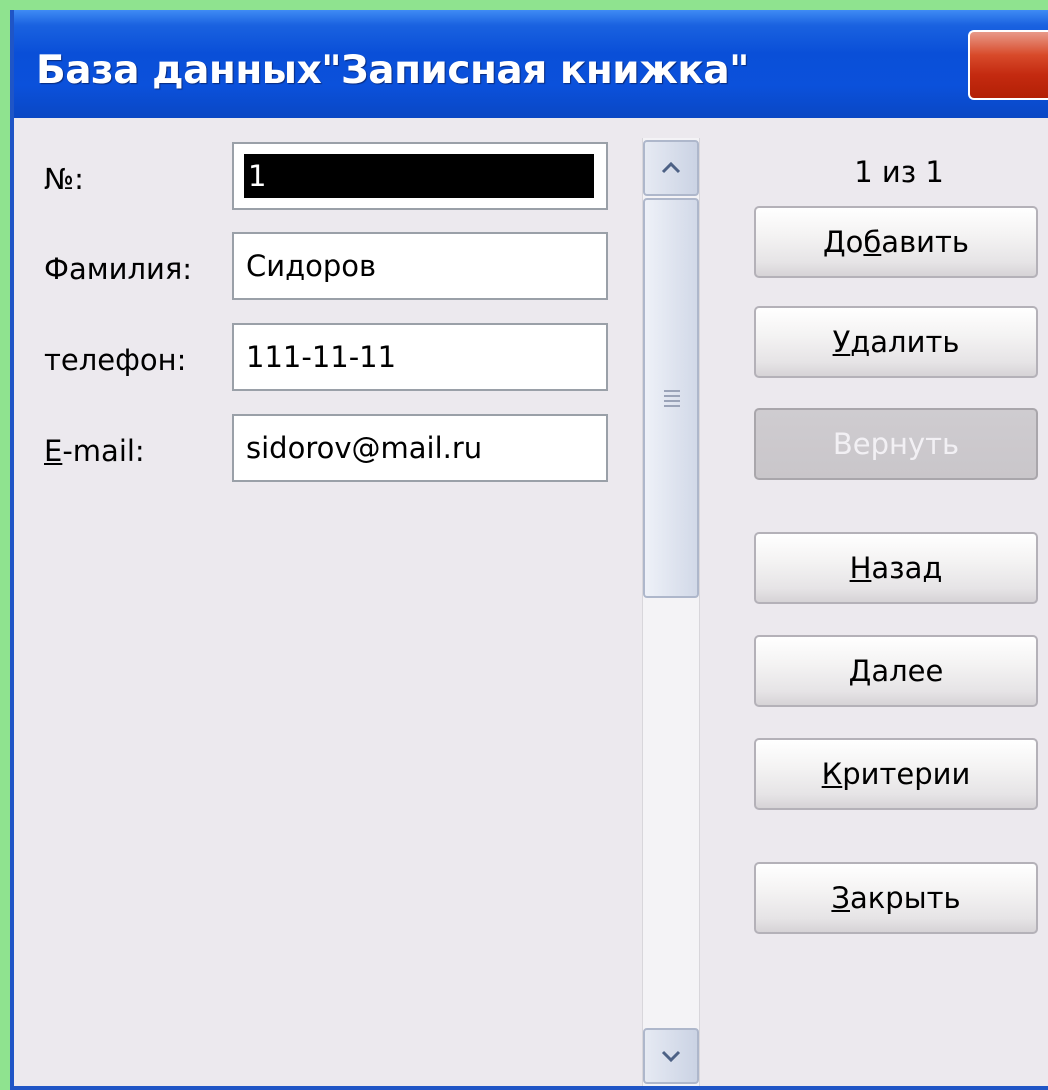 This screenshot has height=1090, width=1048. What do you see at coordinates (896, 242) in the screenshot?
I see `add-button: До б авить` at bounding box center [896, 242].